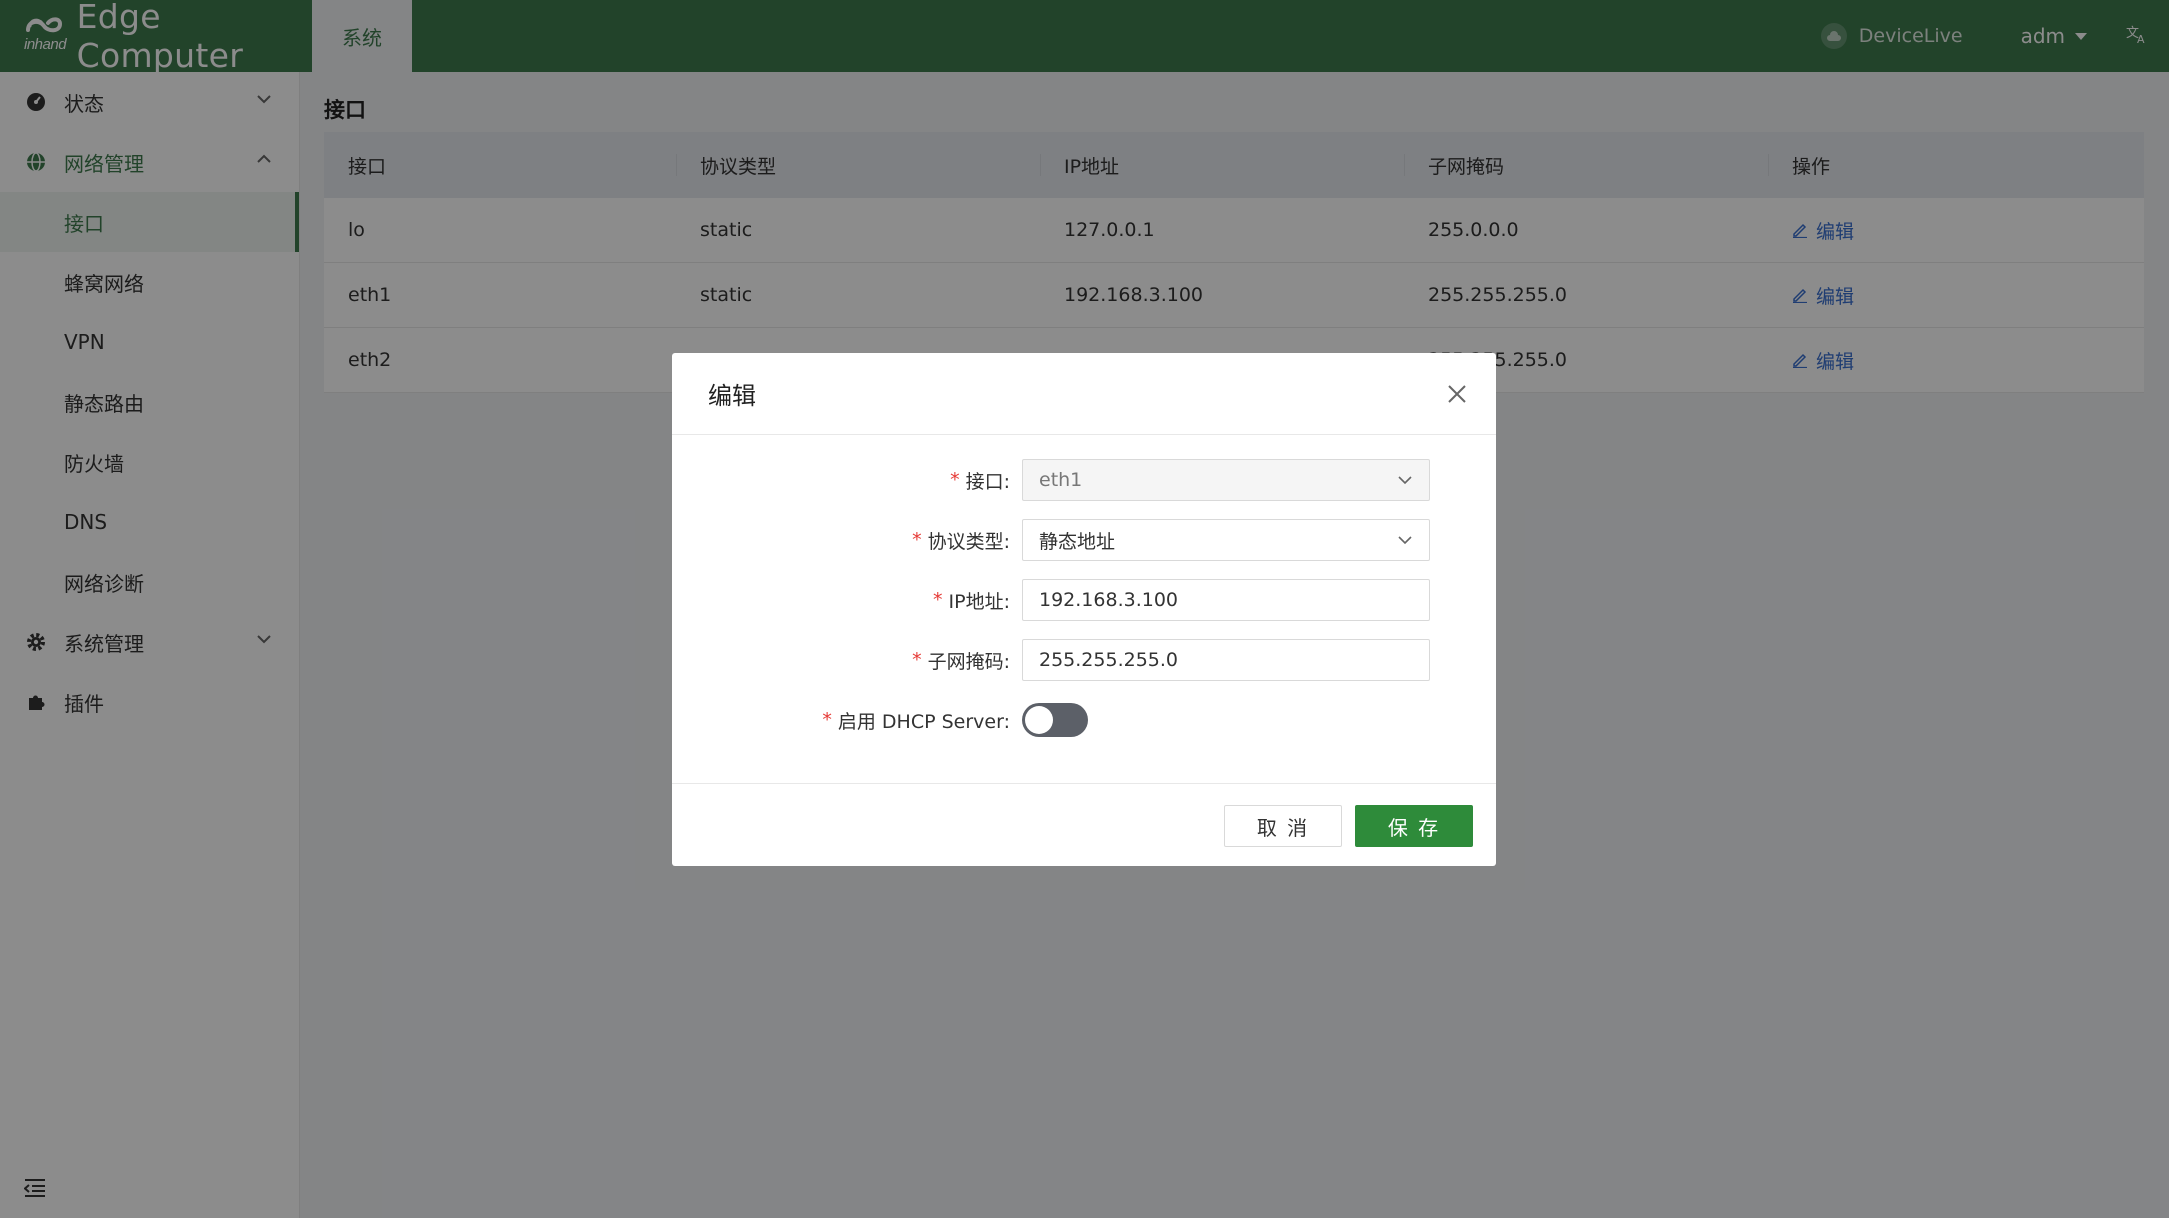  I want to click on toggle-knob, so click(1039, 720).